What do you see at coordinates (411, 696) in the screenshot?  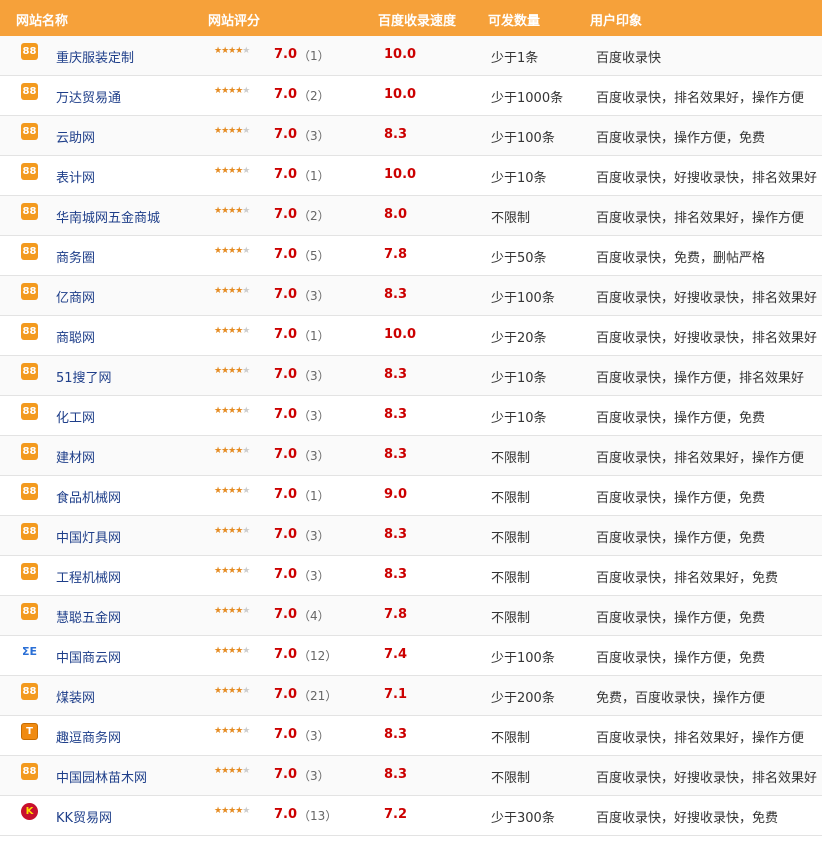 I see `table-row: 88 煤装网 ★★★★★ 7.0 （21） 7.1 少于200条 免费，百度收录快，操作方便` at bounding box center [411, 696].